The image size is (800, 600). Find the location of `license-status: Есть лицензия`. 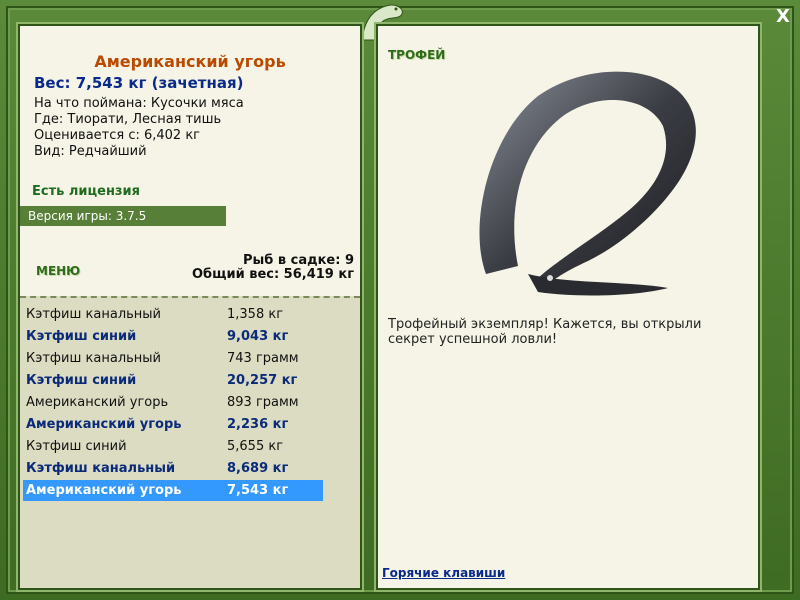

license-status: Есть лицензия is located at coordinates (86, 191).